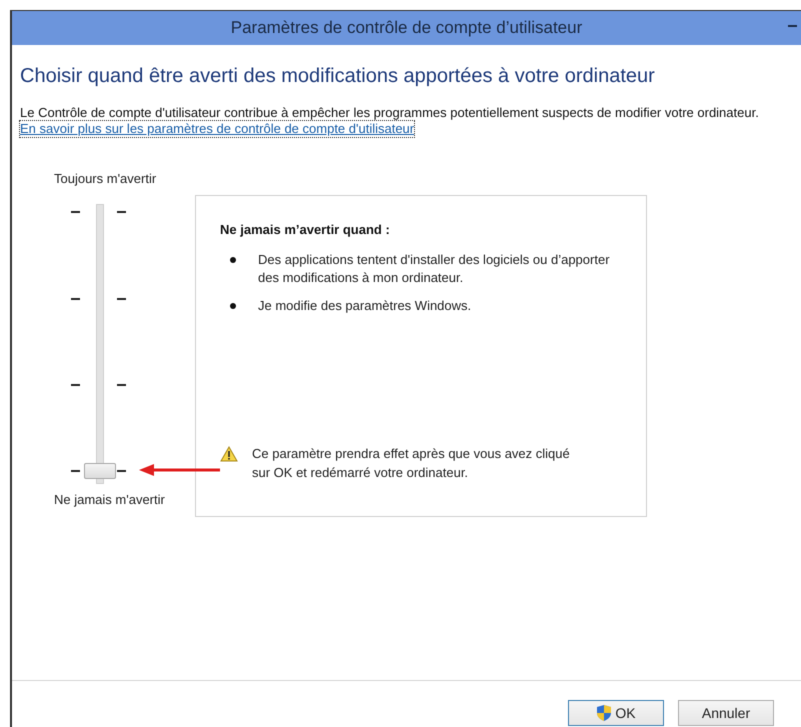  What do you see at coordinates (390, 112) in the screenshot?
I see `description-text: Le Contrôle de compte d'utilisateur contribue à empêcher les programmes potentiellement suspects de modifier votre ordinateur.` at bounding box center [390, 112].